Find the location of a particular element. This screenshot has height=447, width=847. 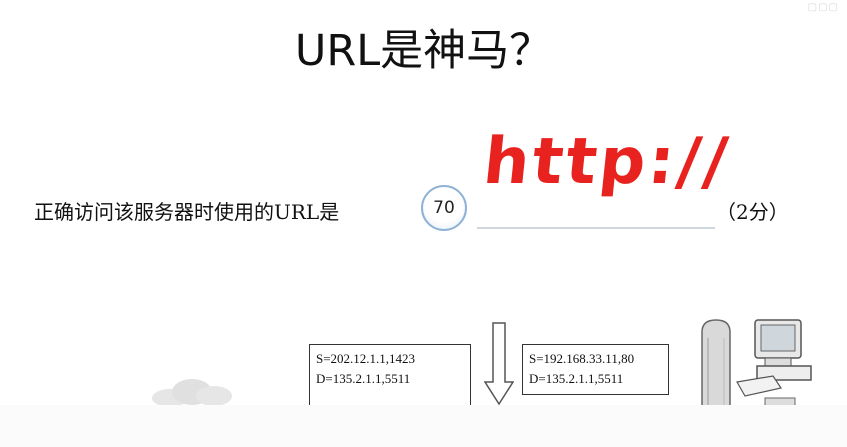

packet-left-dest: D=135.2.1.1,5511 is located at coordinates (363, 378).